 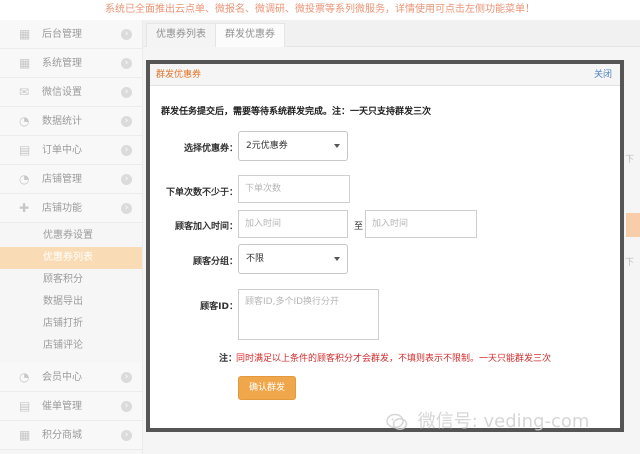 I want to click on coupon-select: 2元优惠券, so click(x=293, y=146).